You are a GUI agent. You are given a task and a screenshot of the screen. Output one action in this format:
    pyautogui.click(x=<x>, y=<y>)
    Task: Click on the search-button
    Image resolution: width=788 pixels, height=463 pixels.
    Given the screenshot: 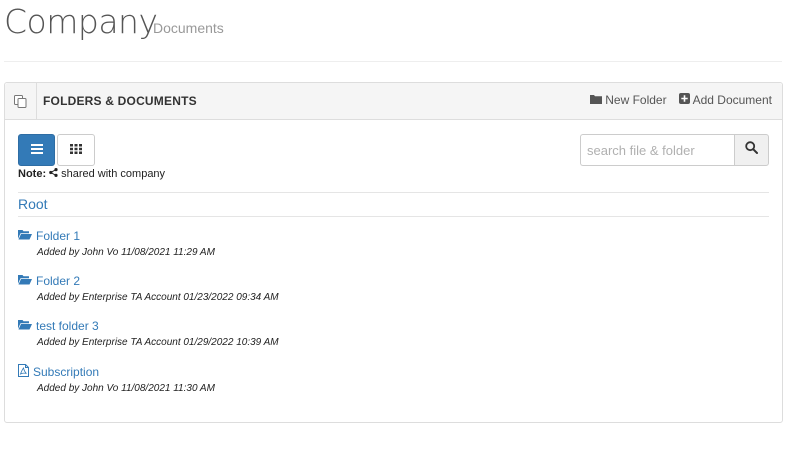 What is the action you would take?
    pyautogui.click(x=751, y=150)
    